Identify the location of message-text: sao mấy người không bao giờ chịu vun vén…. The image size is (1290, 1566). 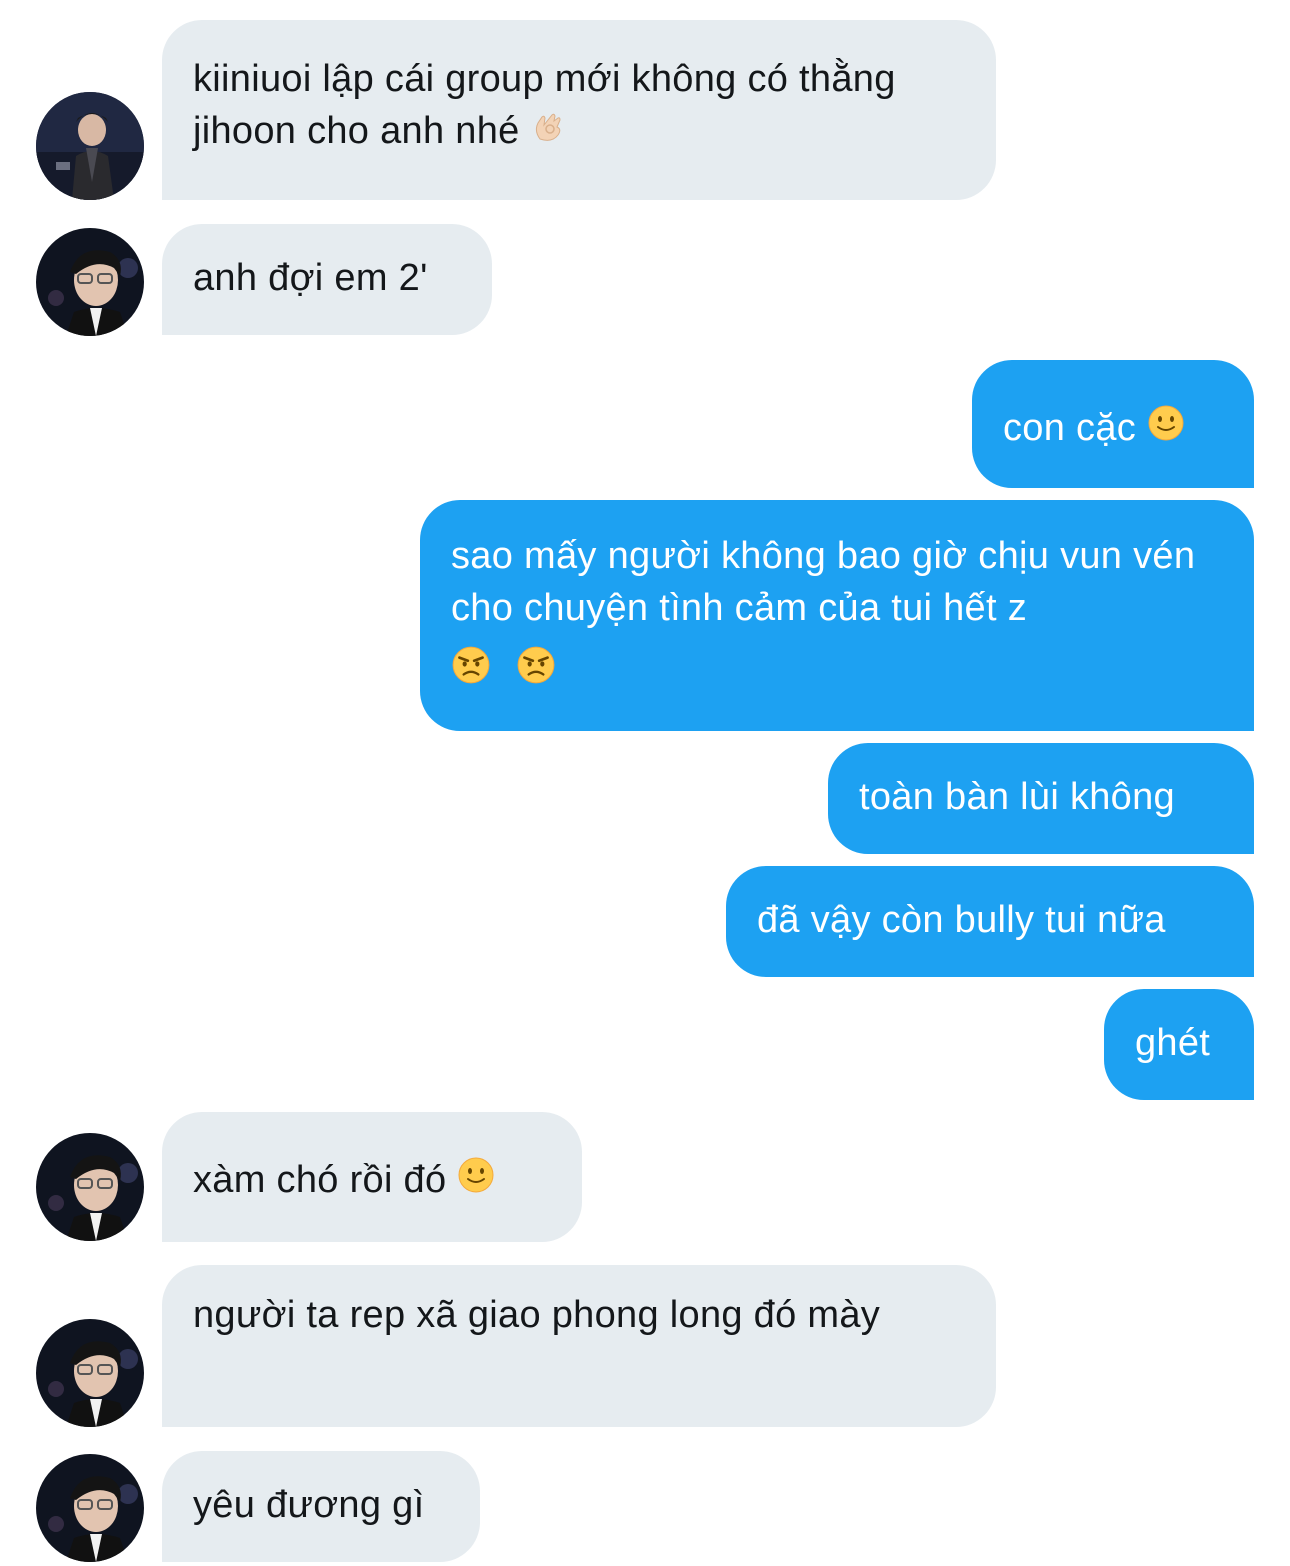
(823, 582).